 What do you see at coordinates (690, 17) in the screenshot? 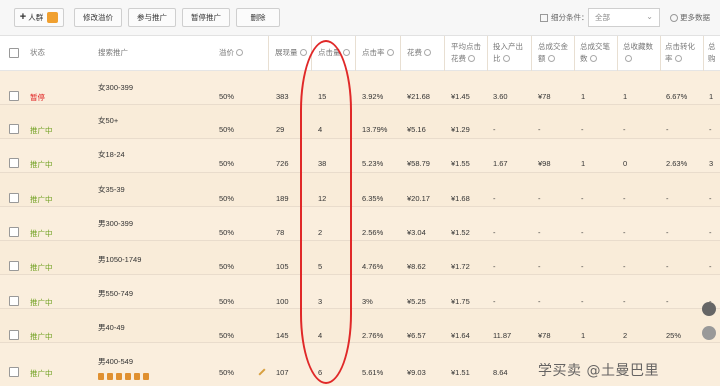
I see `more-data-button: 更多数据` at bounding box center [690, 17].